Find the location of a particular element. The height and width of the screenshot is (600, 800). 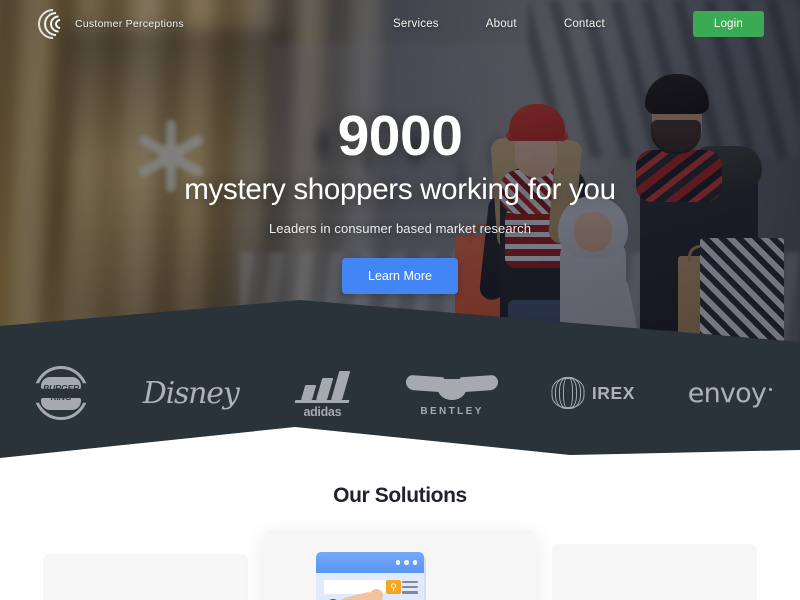

hero-shopper-count: 9000 is located at coordinates (400, 136).